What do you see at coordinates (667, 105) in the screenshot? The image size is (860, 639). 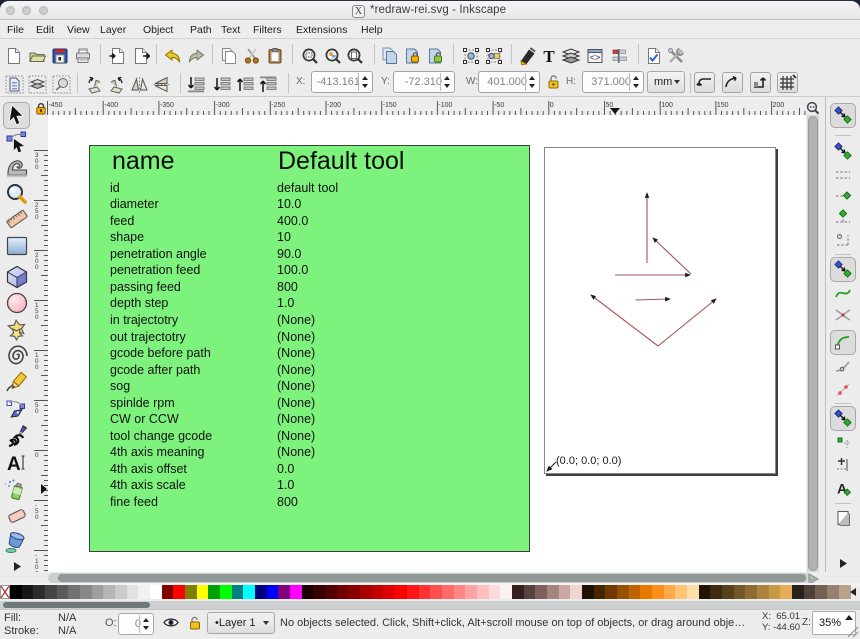 I see `svg-text: 100` at bounding box center [667, 105].